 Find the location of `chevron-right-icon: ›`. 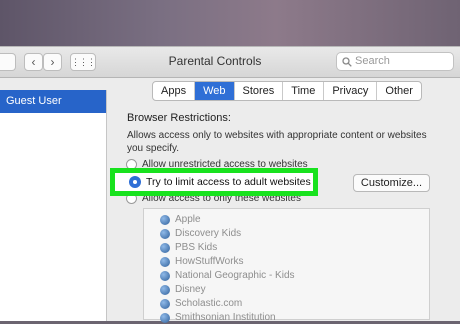

chevron-right-icon: › is located at coordinates (52, 62).